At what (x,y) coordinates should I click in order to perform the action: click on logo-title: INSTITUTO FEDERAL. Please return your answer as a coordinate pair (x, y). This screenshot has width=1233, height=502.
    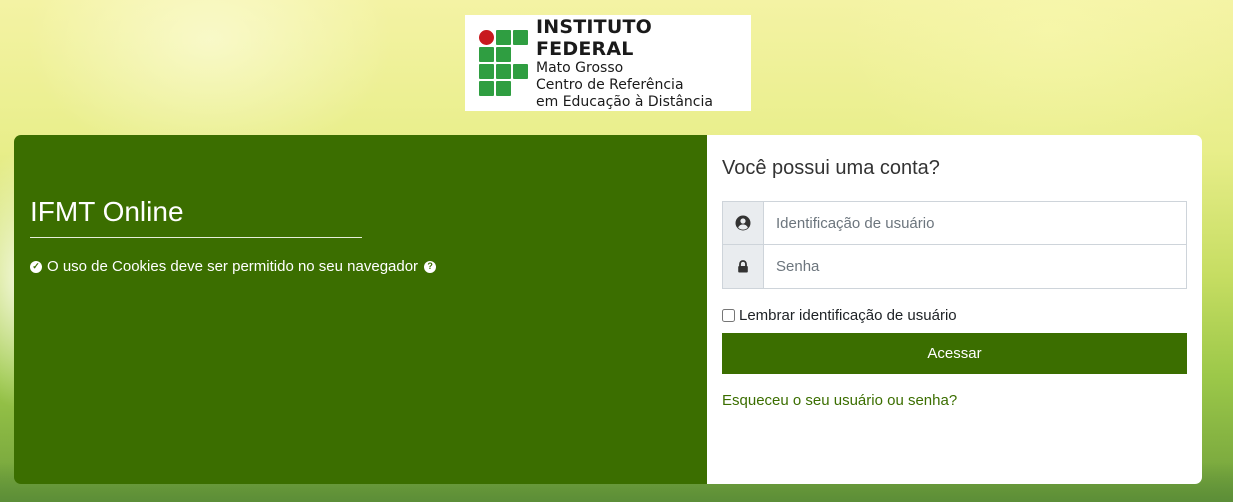
    Looking at the image, I should click on (594, 37).